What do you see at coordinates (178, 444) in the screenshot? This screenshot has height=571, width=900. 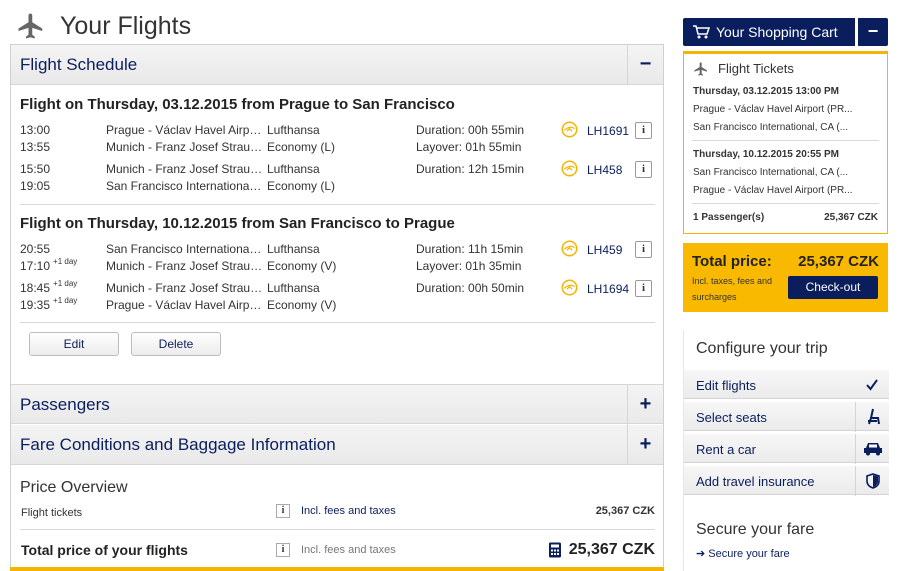 I see `fare-title: Fare Conditions and Baggage Information` at bounding box center [178, 444].